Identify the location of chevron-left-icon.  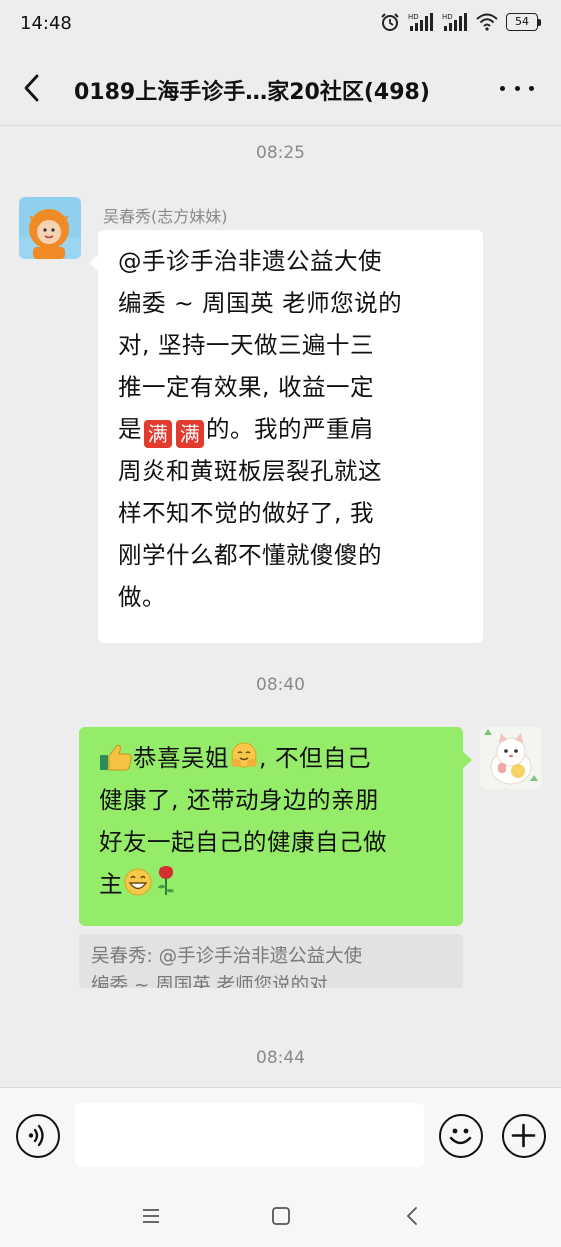
(33, 88).